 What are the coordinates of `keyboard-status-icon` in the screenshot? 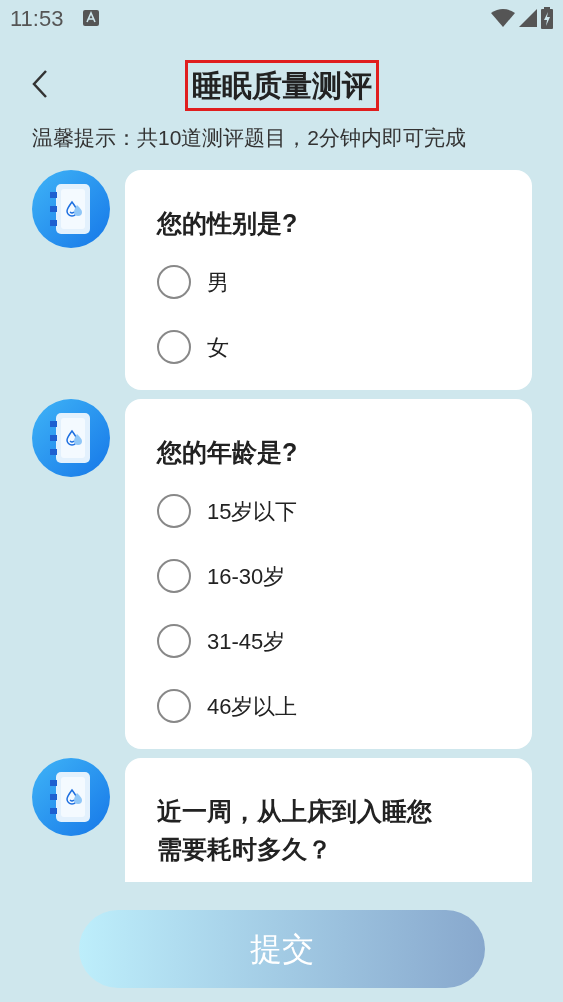 It's located at (91, 18).